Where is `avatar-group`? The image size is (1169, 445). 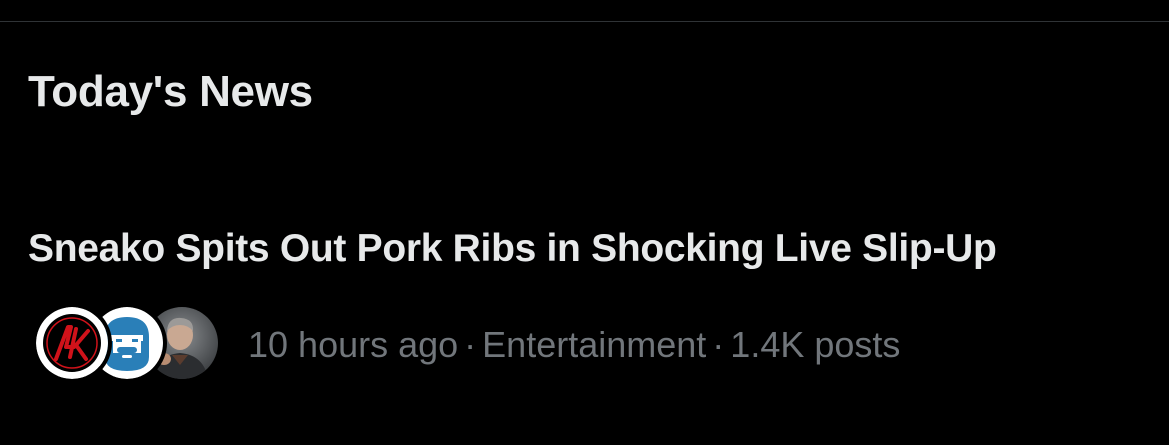
avatar-group is located at coordinates (127, 345).